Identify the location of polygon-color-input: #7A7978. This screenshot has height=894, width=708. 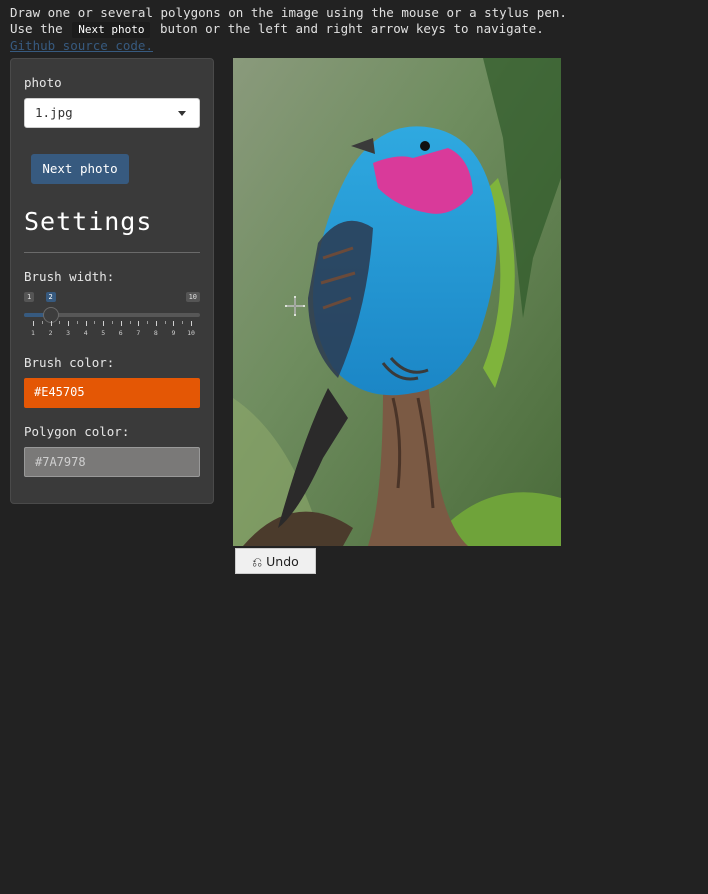
(112, 462).